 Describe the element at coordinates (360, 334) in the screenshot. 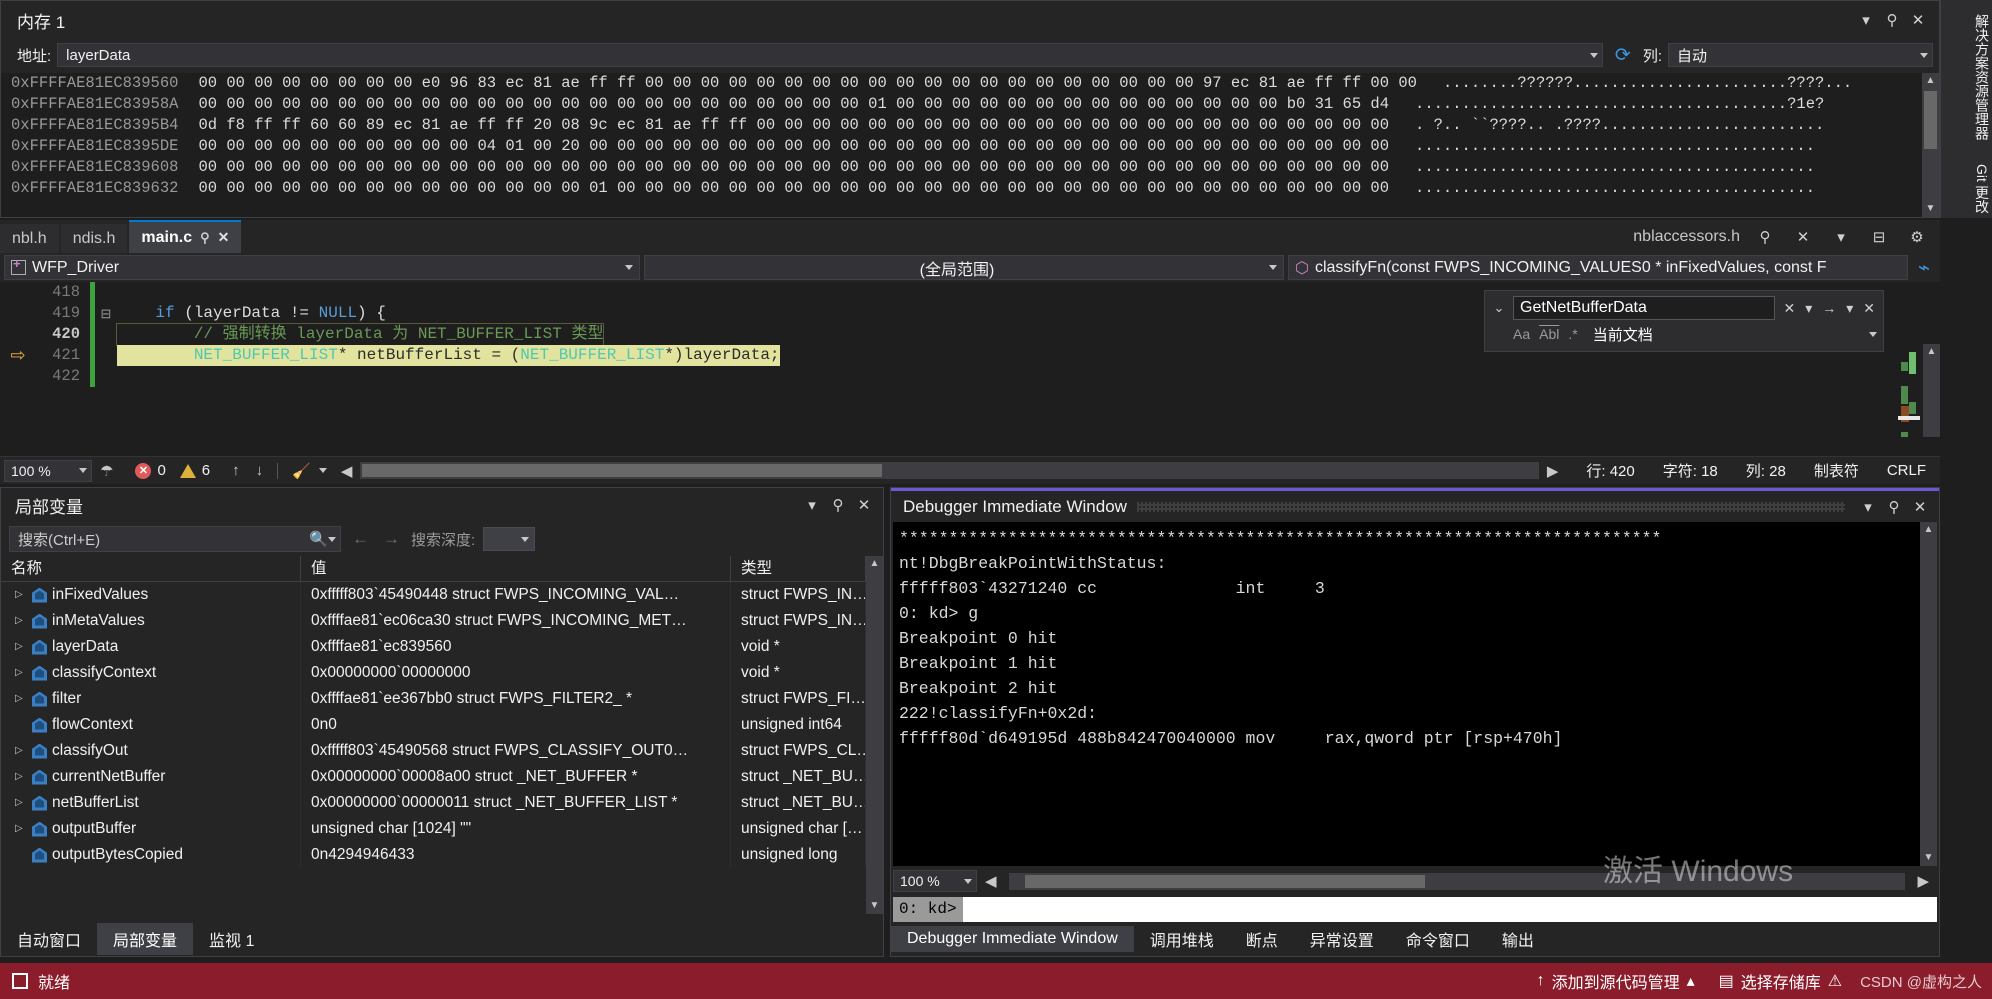

I see `code-line-text: // 强制转换 layerData 为 NET_BUFFER_LIST 类型` at that location.